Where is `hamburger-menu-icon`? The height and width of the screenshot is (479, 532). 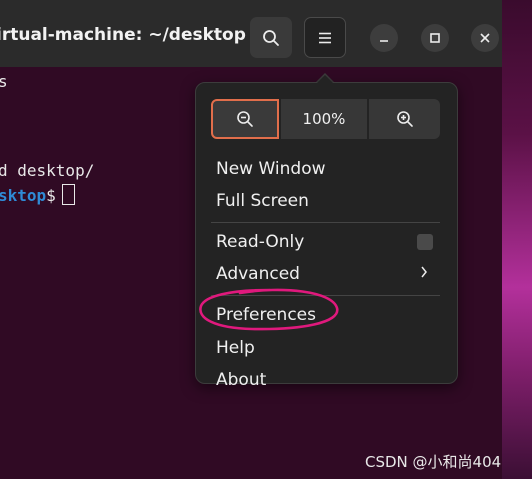
hamburger-menu-icon is located at coordinates (325, 37).